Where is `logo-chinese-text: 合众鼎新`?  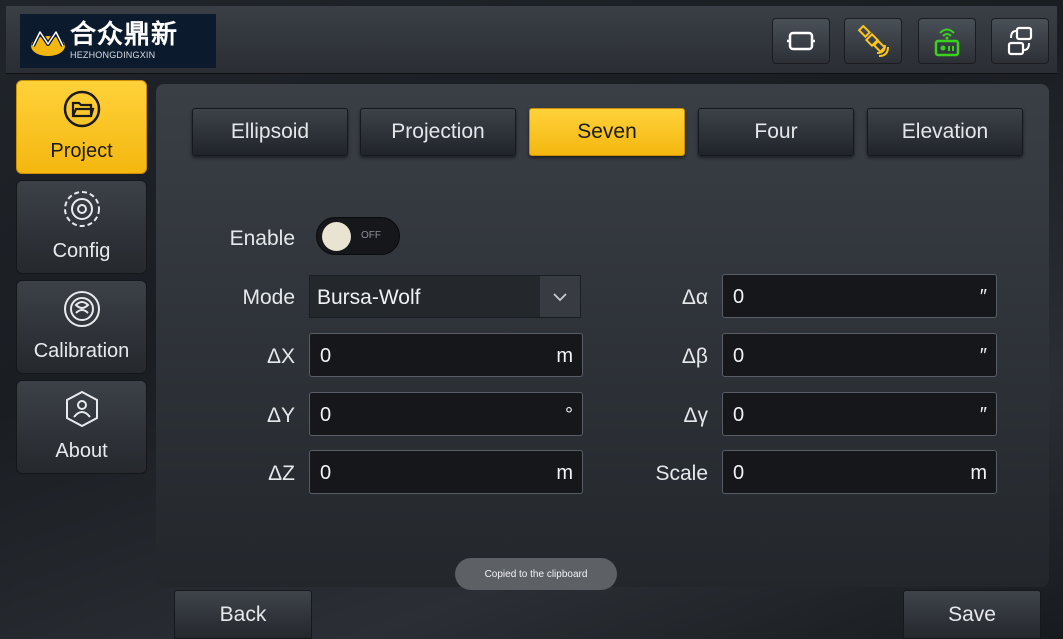 logo-chinese-text: 合众鼎新 is located at coordinates (124, 35).